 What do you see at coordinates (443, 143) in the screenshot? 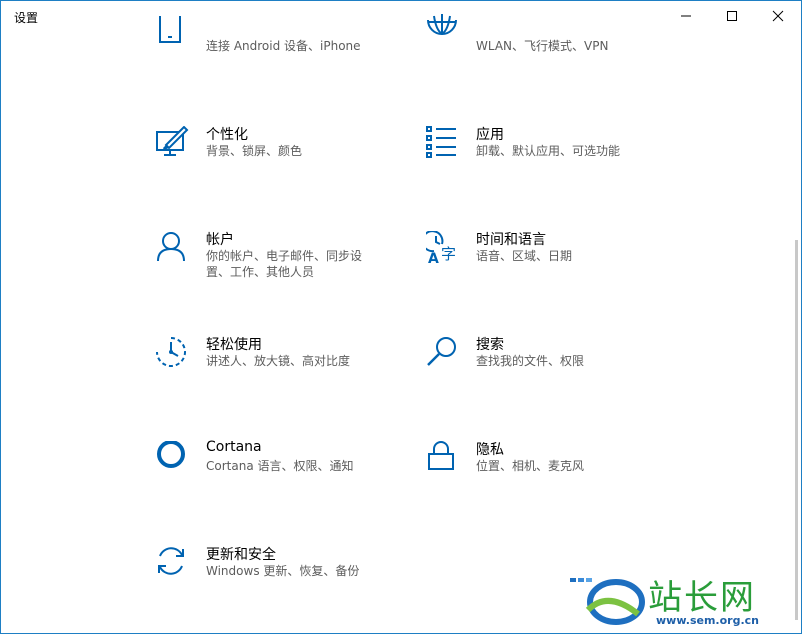
I see `apps-list-icon` at bounding box center [443, 143].